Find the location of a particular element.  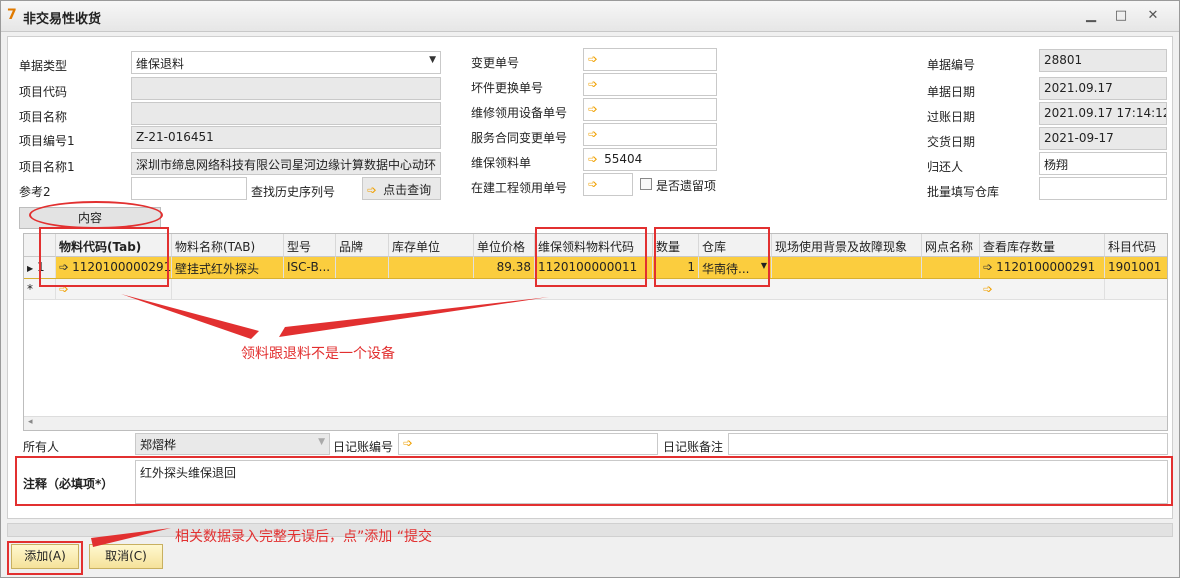

cell-account: 1901001 is located at coordinates (1136, 267).